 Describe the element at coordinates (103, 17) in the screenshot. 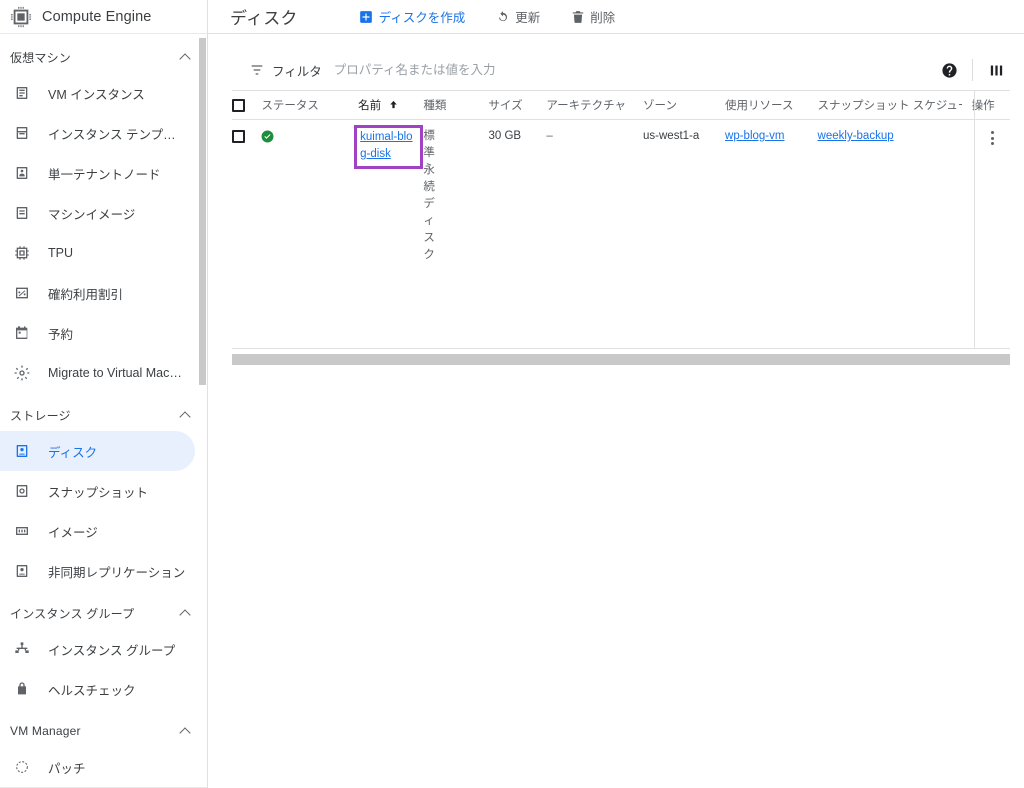

I see `product-header: Compute Engine` at that location.